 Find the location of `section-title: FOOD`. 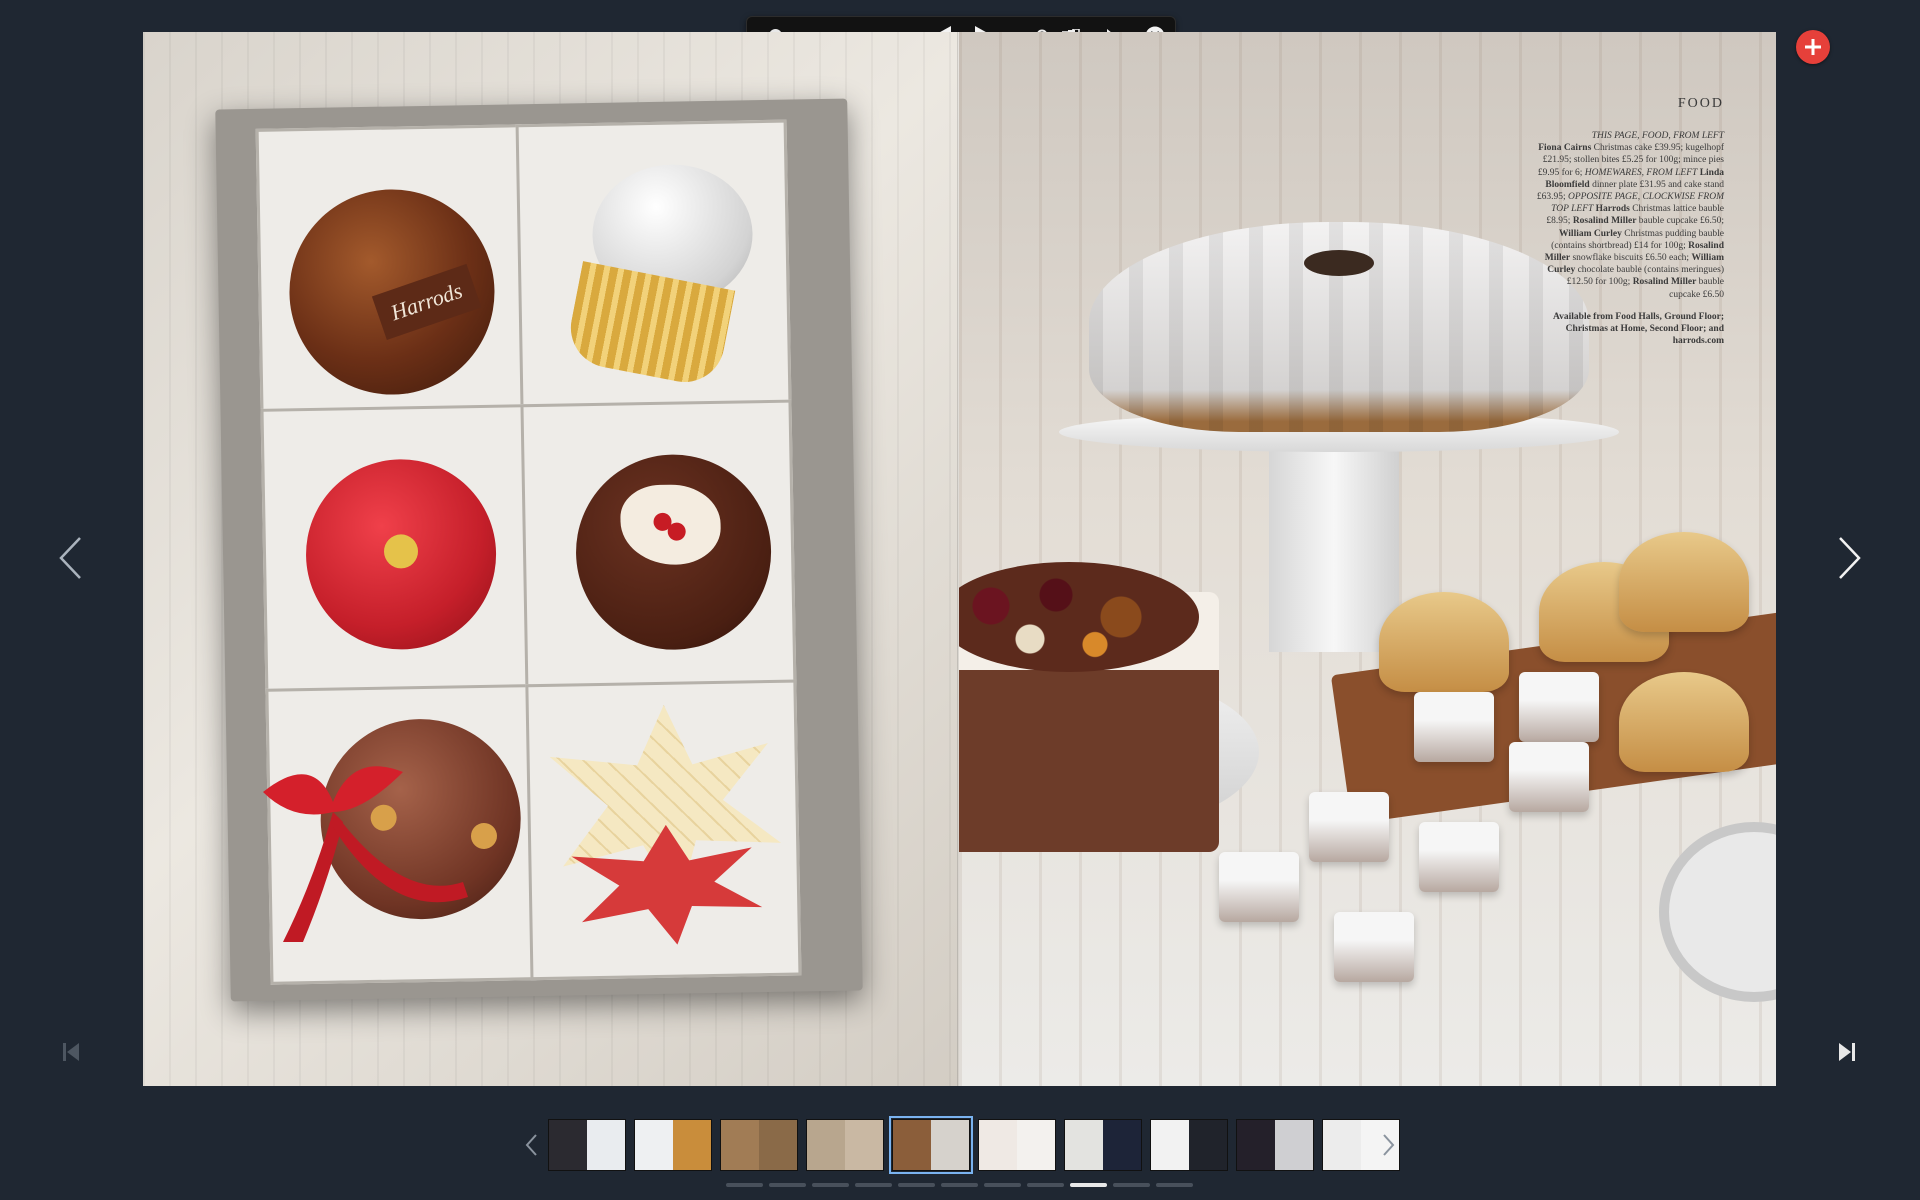

section-title: FOOD is located at coordinates (1700, 103).